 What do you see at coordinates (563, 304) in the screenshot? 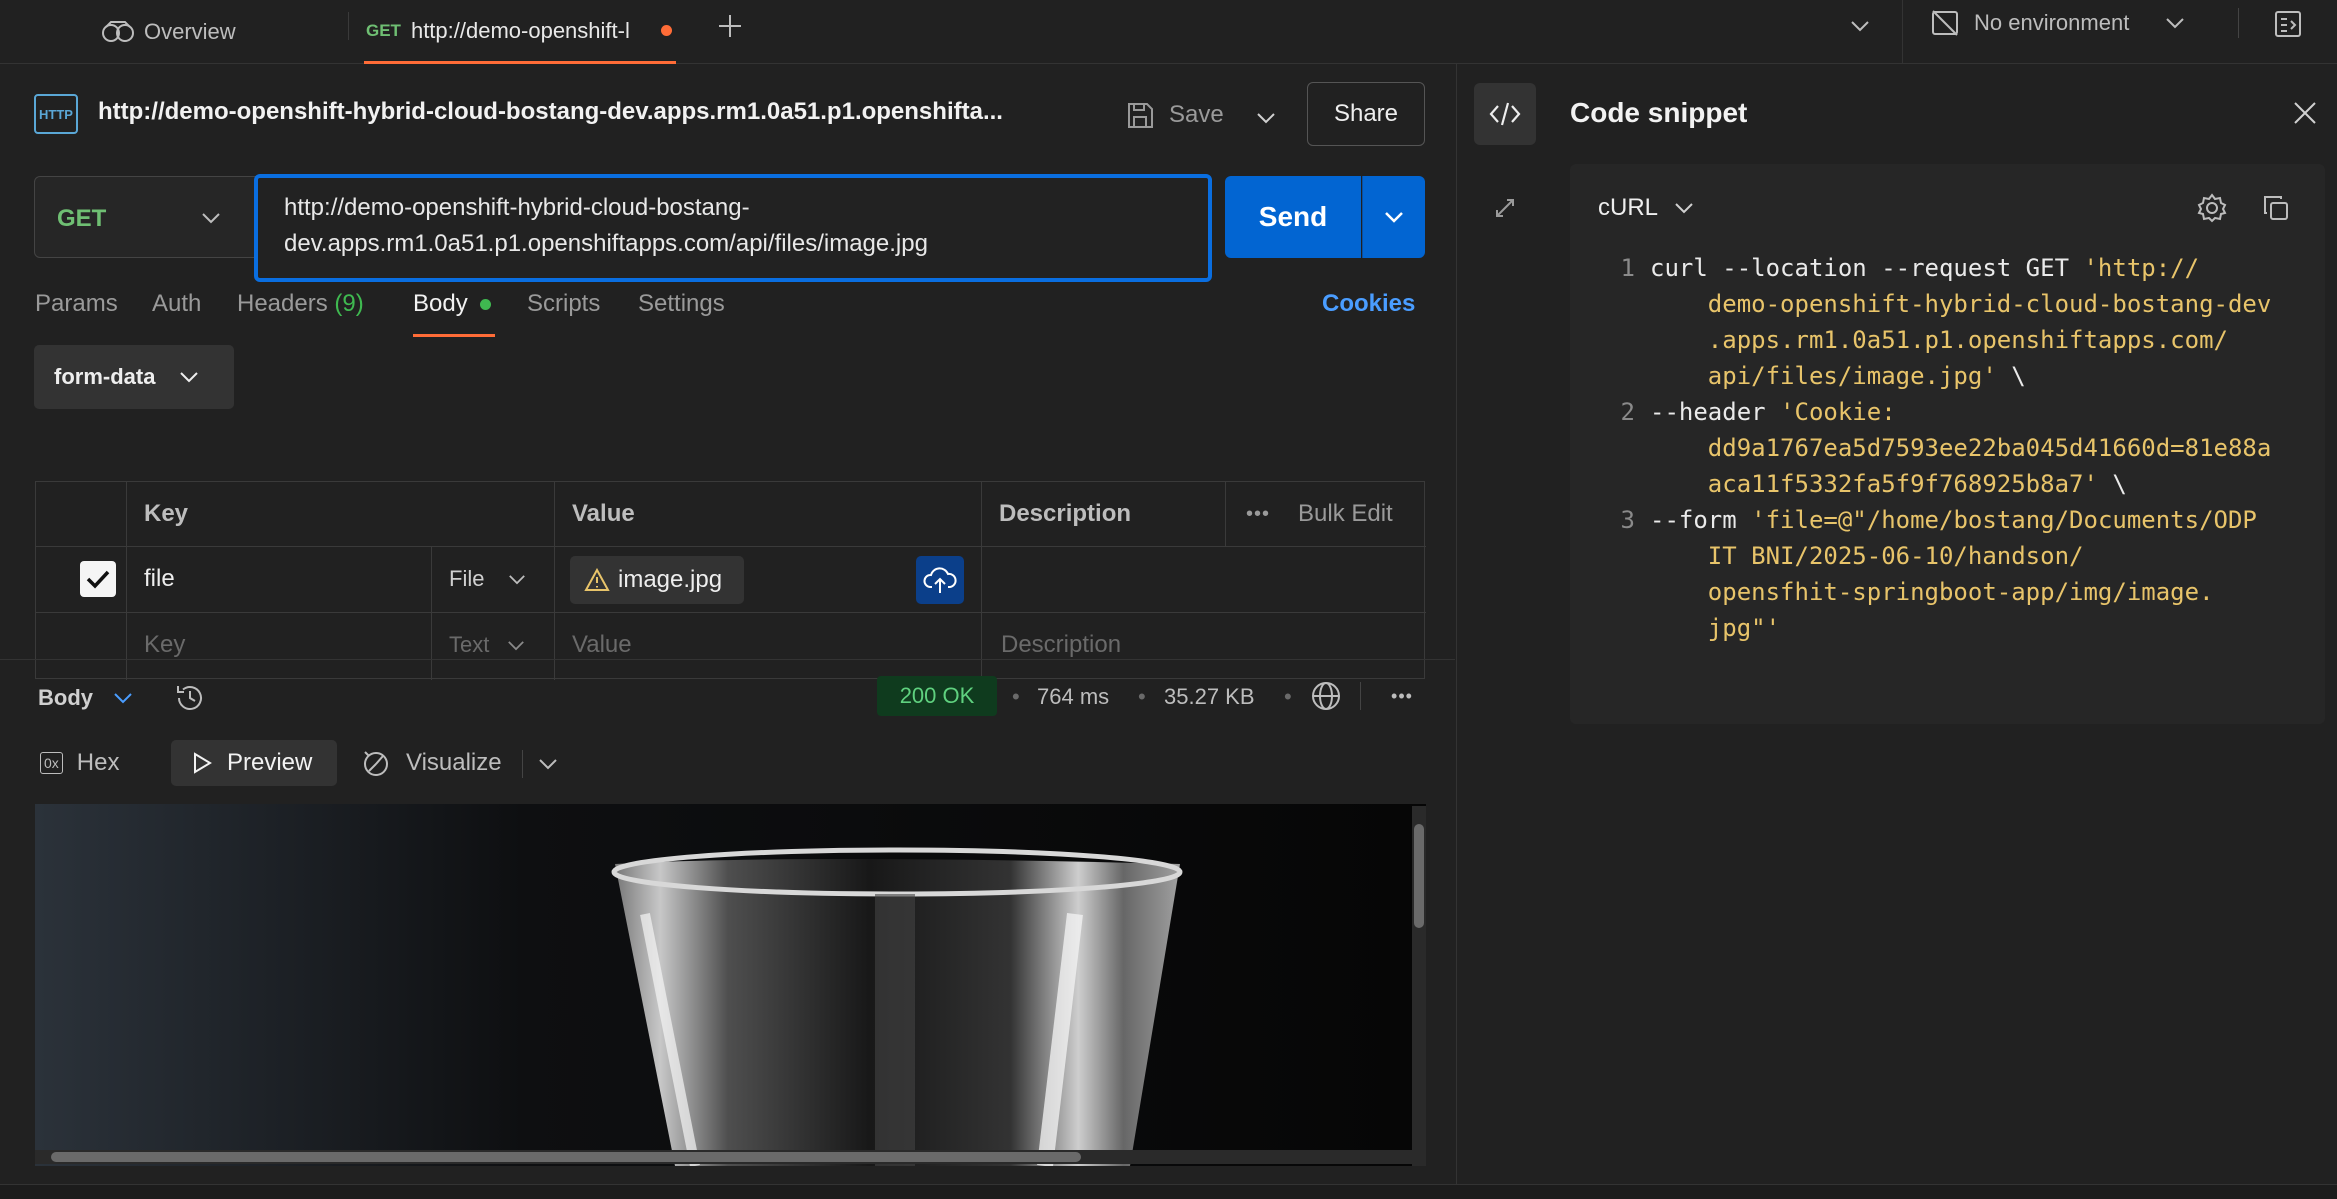
I see `tab-scripts: Scripts` at bounding box center [563, 304].